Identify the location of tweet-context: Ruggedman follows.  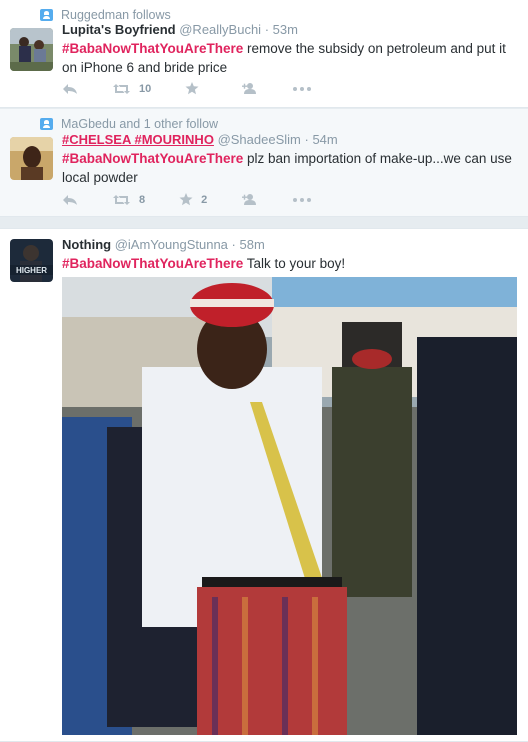
(105, 15).